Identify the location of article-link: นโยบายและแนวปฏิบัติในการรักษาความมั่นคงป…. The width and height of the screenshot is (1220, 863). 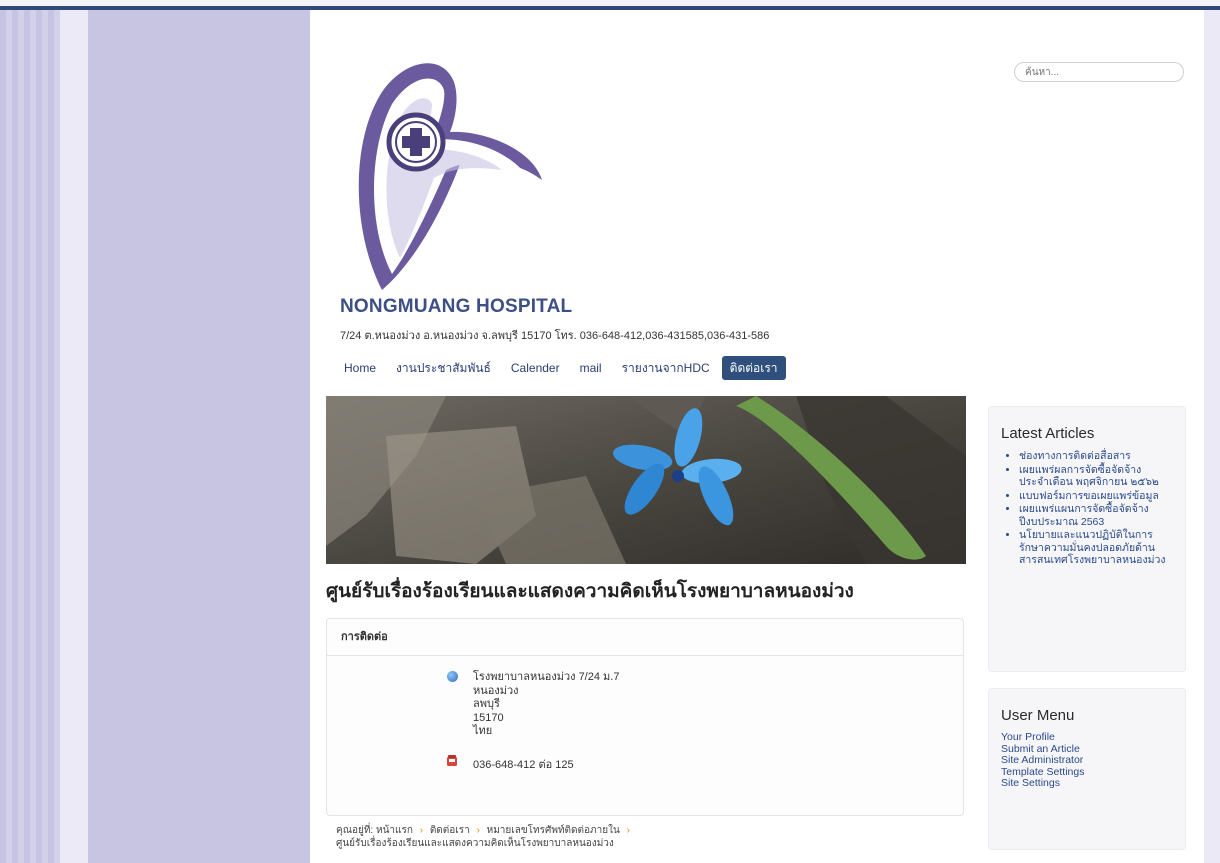
(1095, 548).